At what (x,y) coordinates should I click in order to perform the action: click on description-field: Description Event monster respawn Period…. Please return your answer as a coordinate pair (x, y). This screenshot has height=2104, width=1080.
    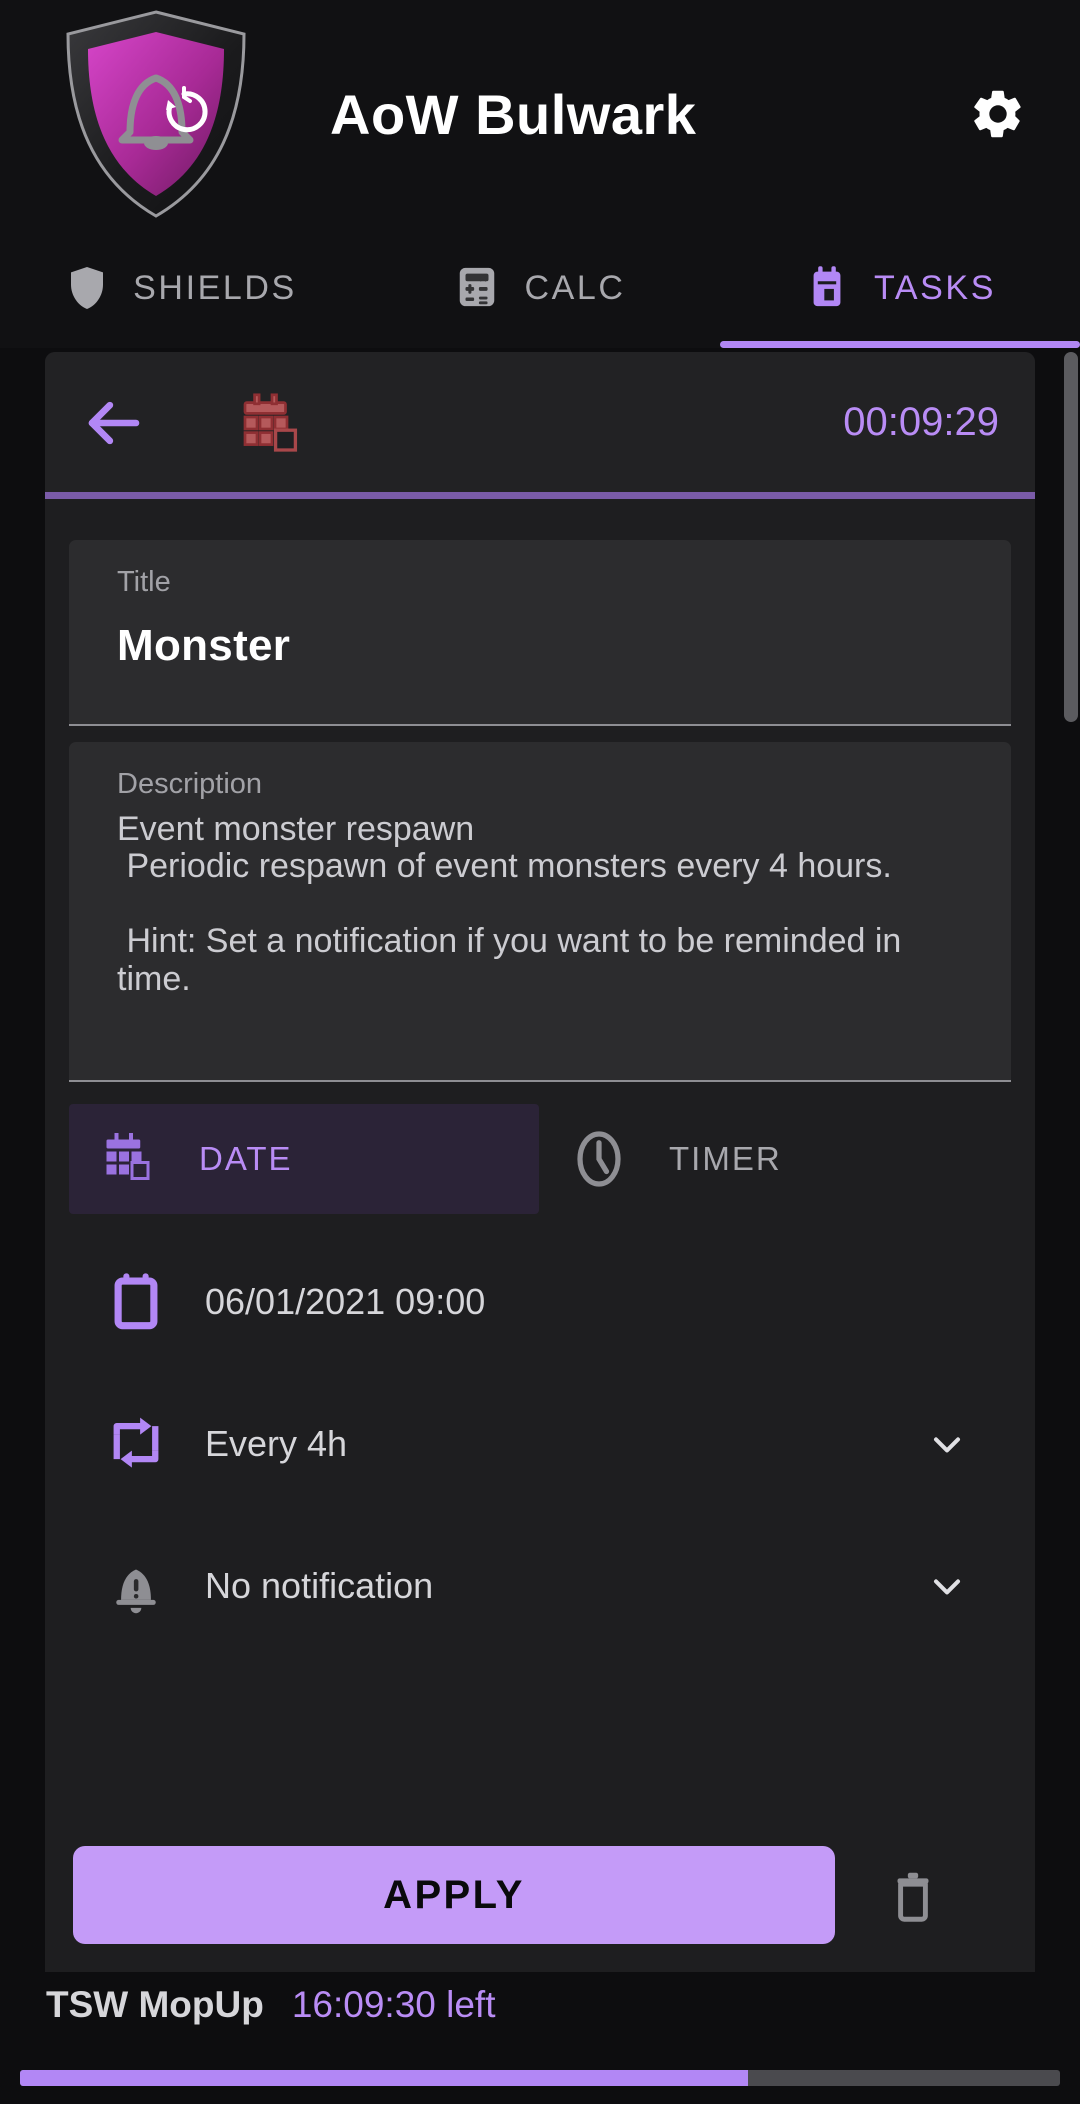
    Looking at the image, I should click on (540, 912).